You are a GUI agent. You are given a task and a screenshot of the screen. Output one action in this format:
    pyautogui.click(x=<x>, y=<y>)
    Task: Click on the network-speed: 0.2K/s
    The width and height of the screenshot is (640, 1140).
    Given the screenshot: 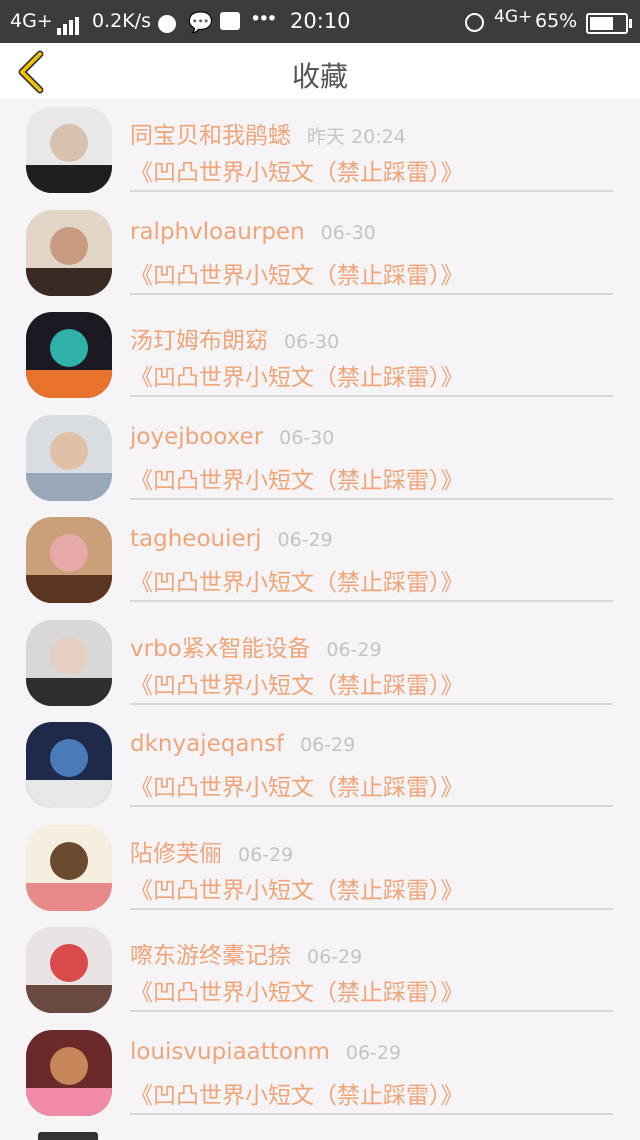 What is the action you would take?
    pyautogui.click(x=121, y=21)
    